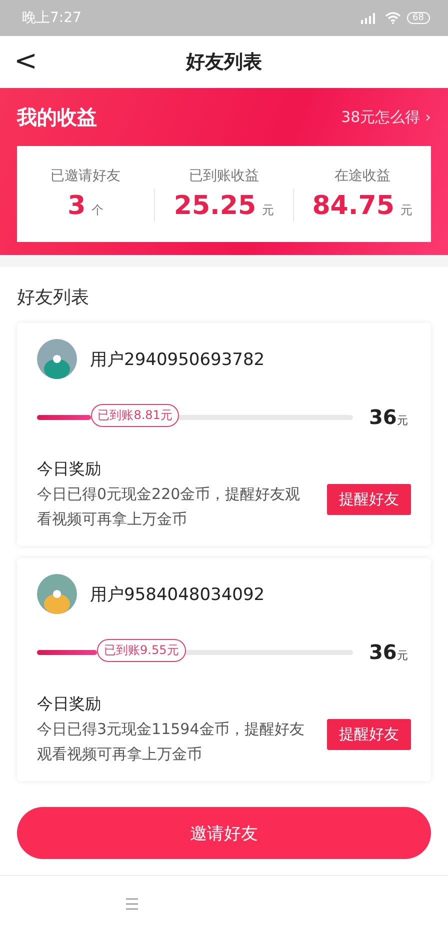 This screenshot has width=448, height=932. I want to click on battery-indicator: 68, so click(418, 18).